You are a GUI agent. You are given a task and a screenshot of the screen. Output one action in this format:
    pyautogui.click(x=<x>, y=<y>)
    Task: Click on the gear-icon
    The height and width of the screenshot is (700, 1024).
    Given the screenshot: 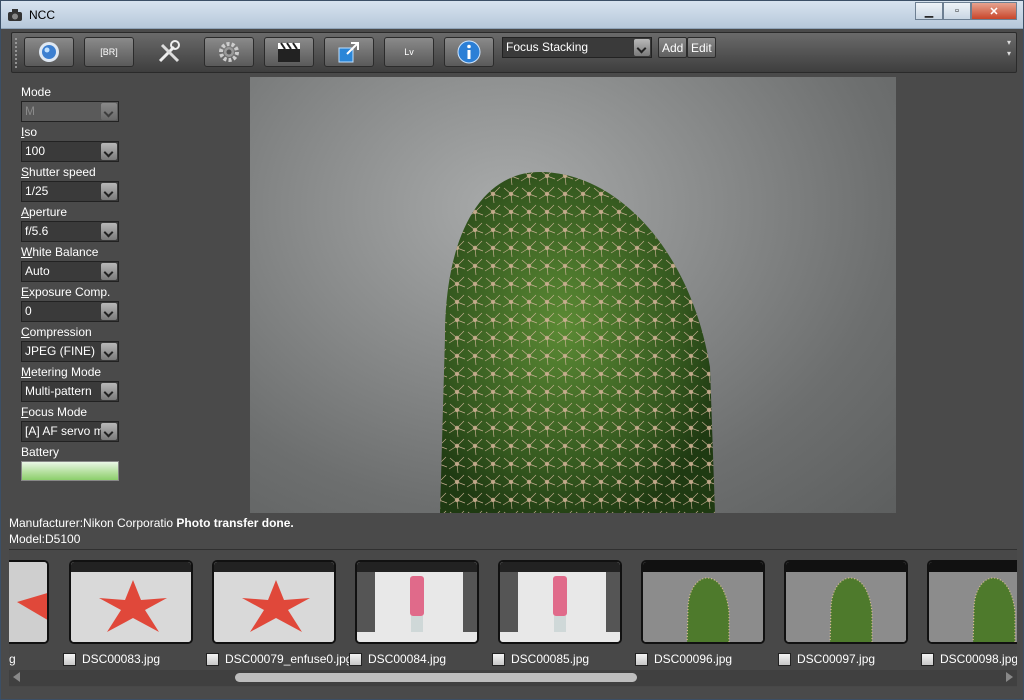 What is the action you would take?
    pyautogui.click(x=229, y=52)
    